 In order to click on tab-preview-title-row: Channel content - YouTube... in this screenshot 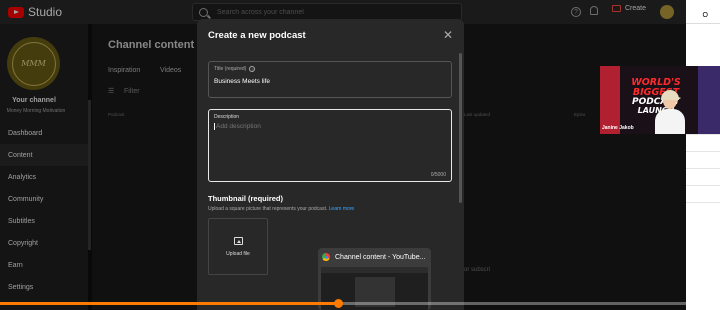, I will do `click(373, 257)`.